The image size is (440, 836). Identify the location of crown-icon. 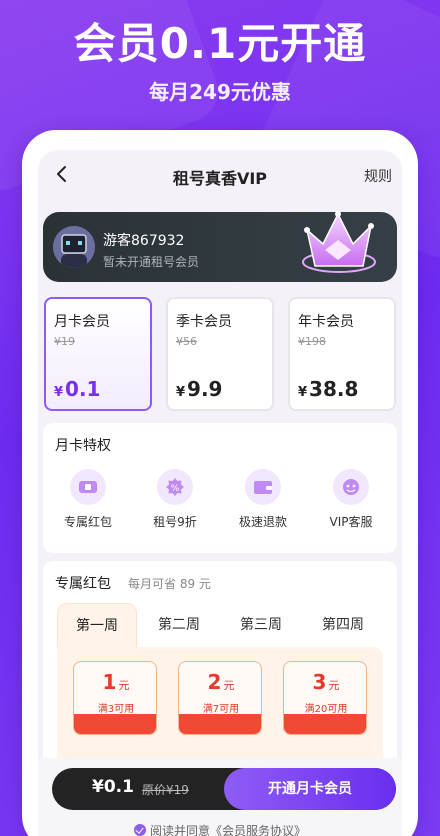
(339, 242).